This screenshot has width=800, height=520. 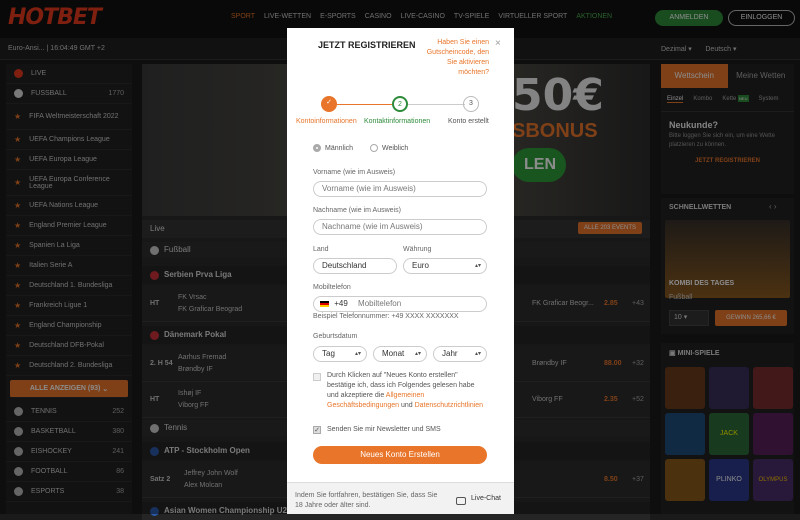 I want to click on currency-select: Euro ▴▾, so click(x=445, y=266).